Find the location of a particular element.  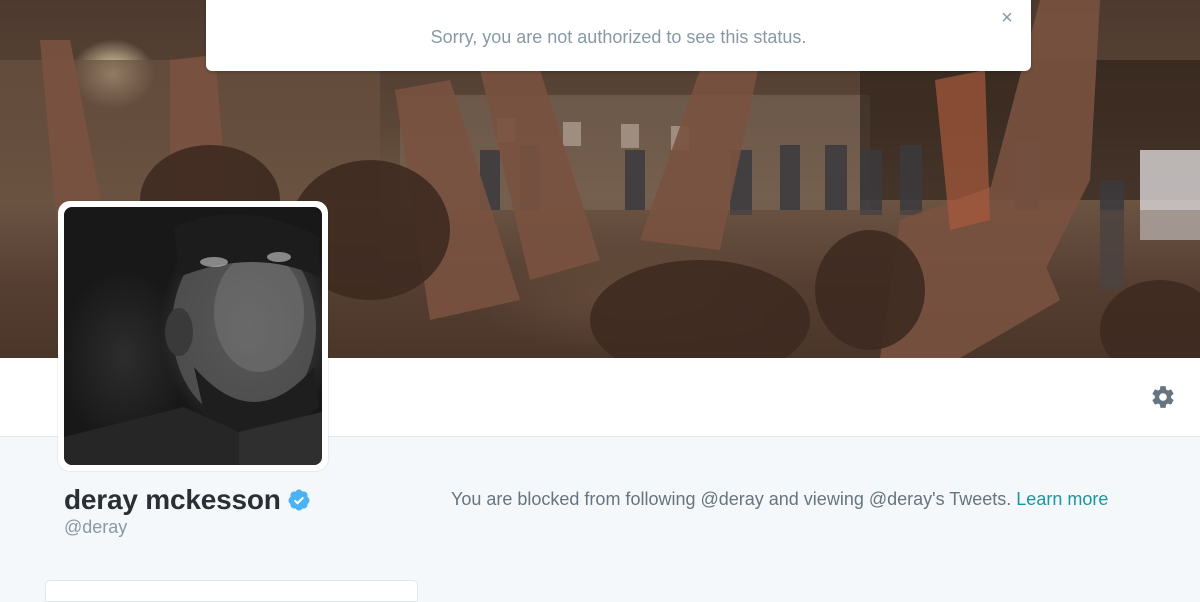

profile-name-row: deray mckesson is located at coordinates (187, 500).